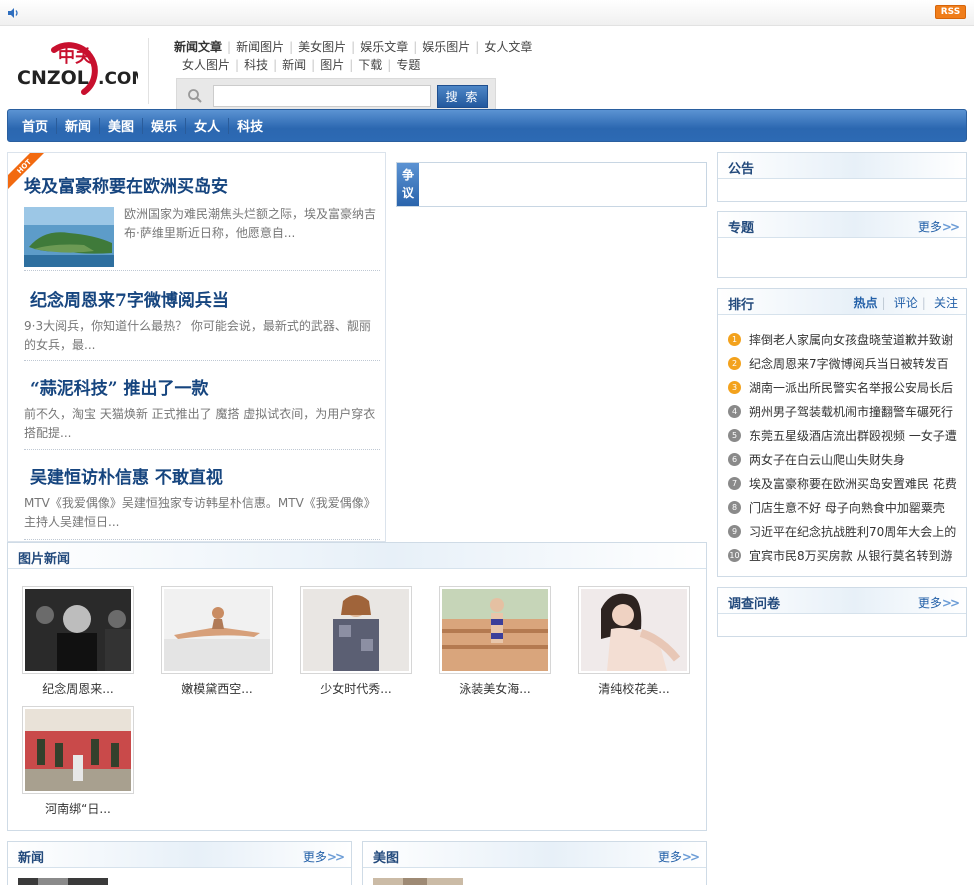 This screenshot has height=885, width=974. Describe the element at coordinates (850, 555) in the screenshot. I see `rank-title: 宜宾市民8万买房款 从银行莫名转到游` at that location.